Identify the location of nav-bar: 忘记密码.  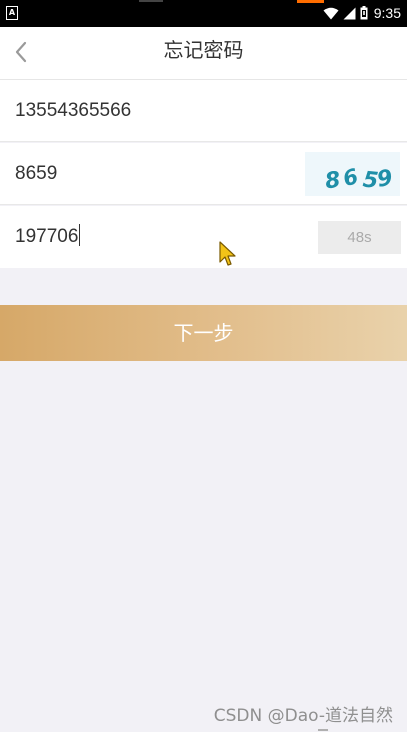
(203, 53).